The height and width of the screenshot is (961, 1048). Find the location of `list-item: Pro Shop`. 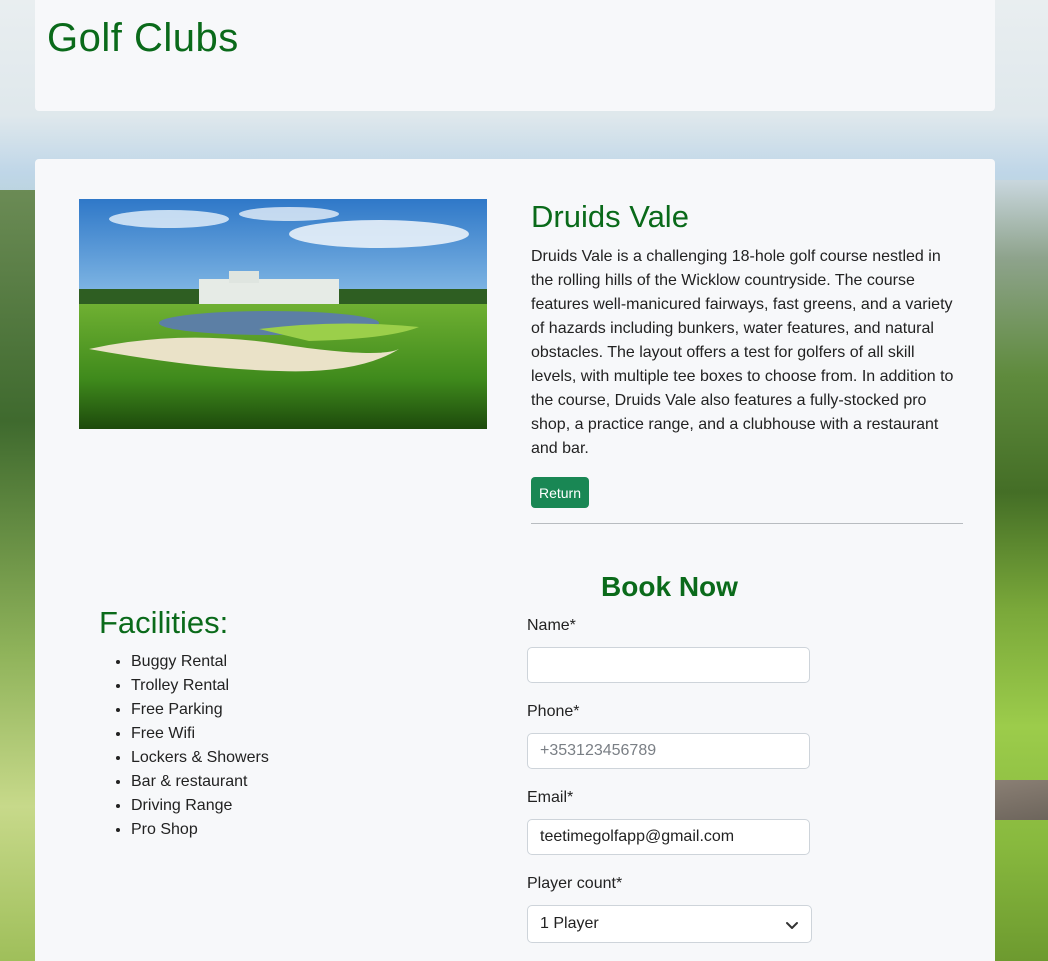

list-item: Pro Shop is located at coordinates (200, 830).